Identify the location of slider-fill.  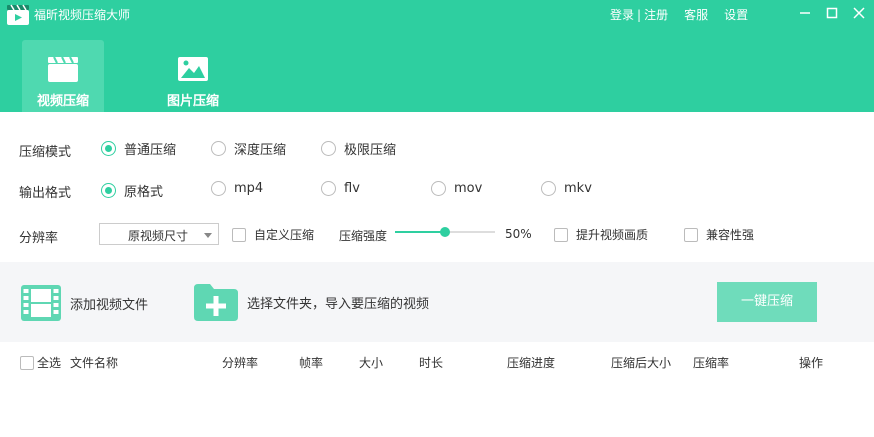
(420, 232).